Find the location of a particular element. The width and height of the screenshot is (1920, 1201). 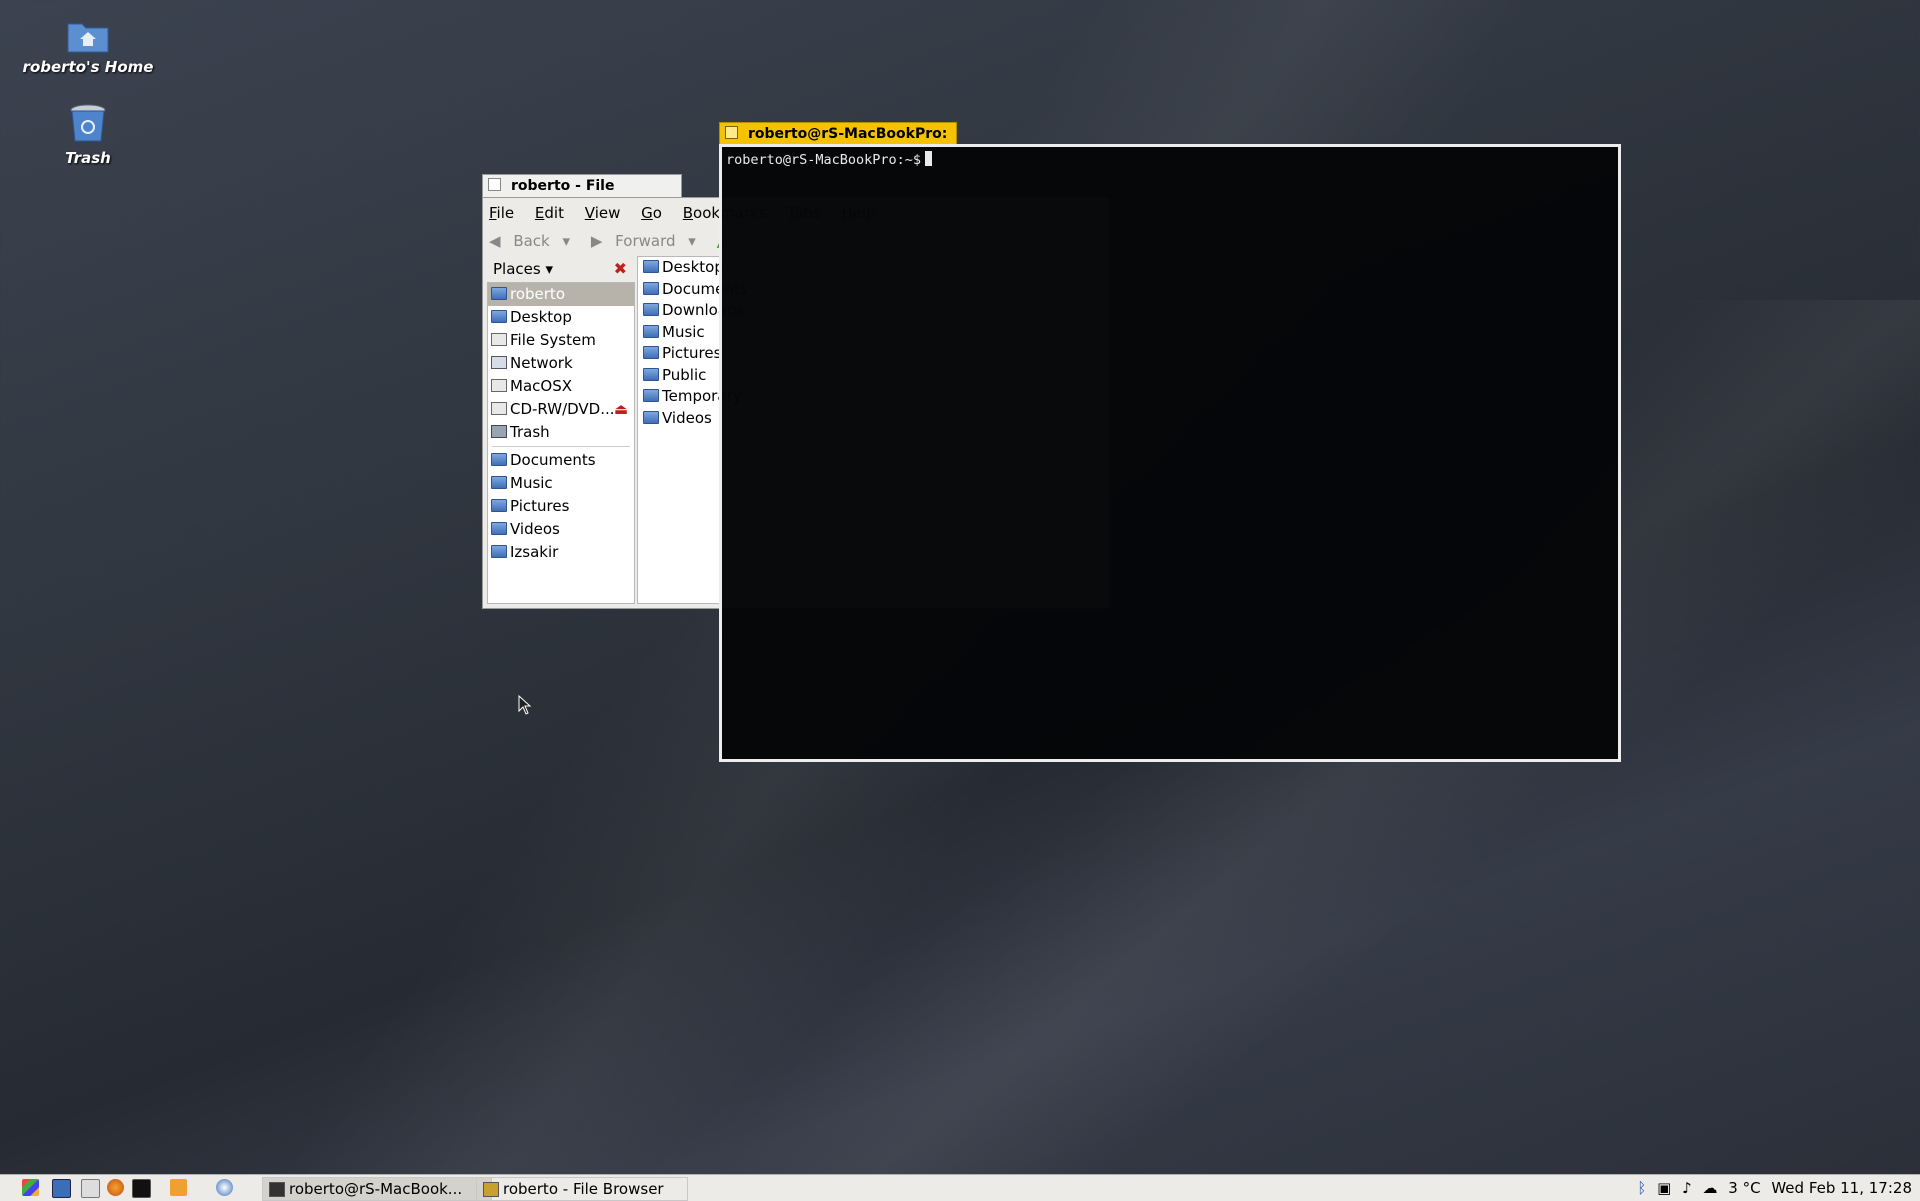

home-folder-icon is located at coordinates (88, 38).